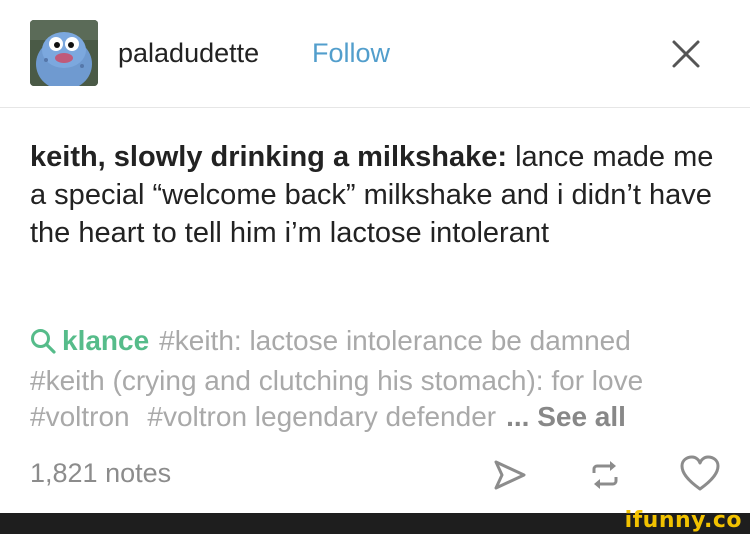 The image size is (750, 534). Describe the element at coordinates (105, 340) in the screenshot. I see `featured-tag: klance` at that location.